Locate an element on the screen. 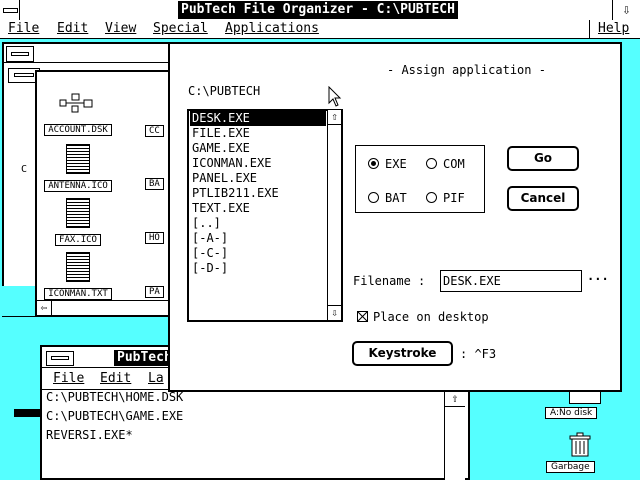 The image size is (640, 480). partial-label: HO is located at coordinates (154, 238).